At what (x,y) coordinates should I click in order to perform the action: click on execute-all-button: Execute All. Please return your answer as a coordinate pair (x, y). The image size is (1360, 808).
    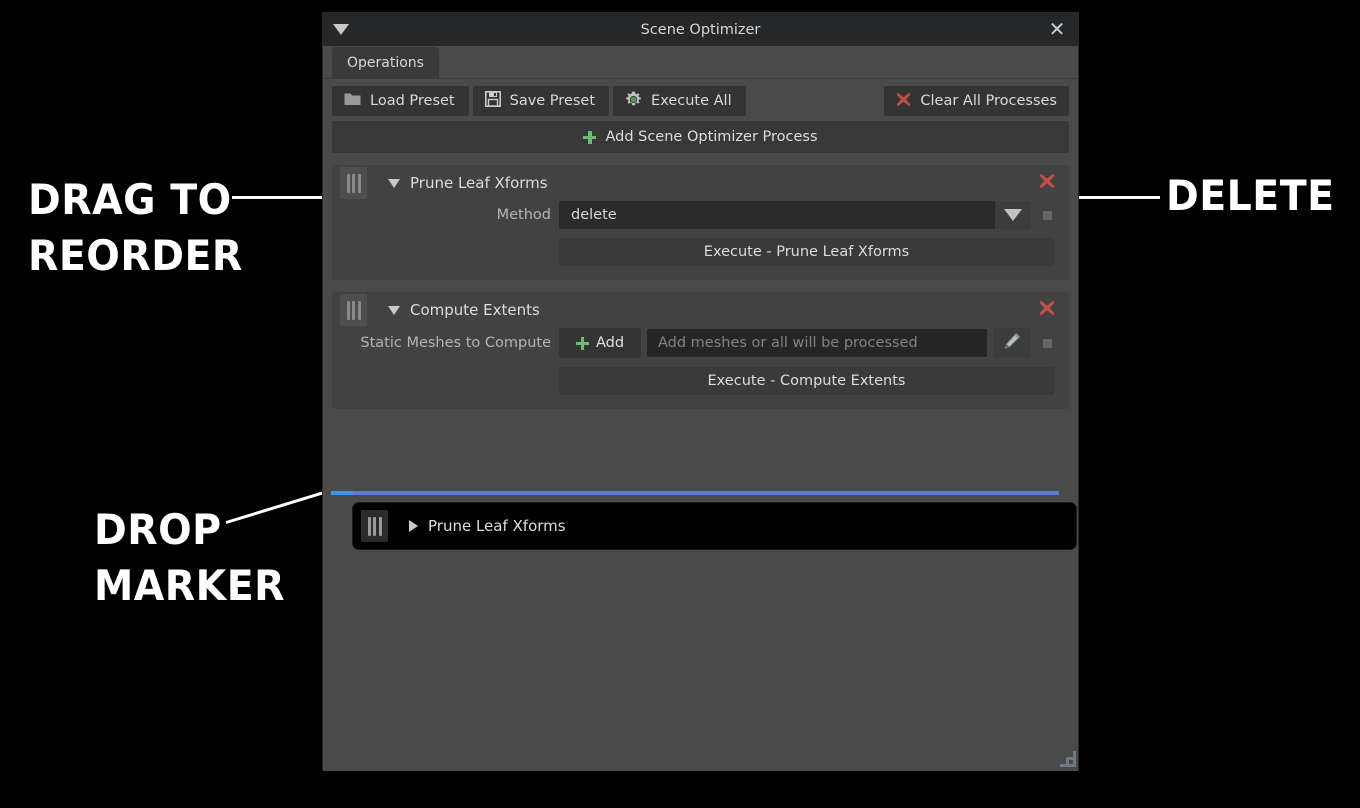
    Looking at the image, I should click on (679, 101).